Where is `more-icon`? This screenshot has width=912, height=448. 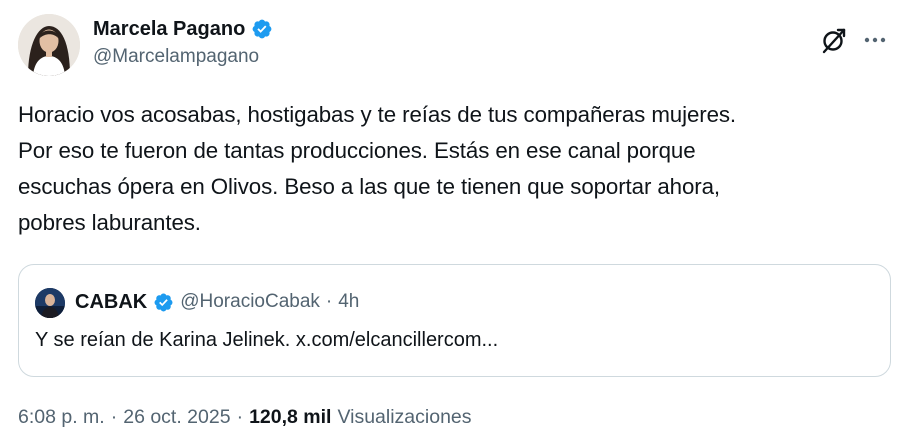 more-icon is located at coordinates (875, 40).